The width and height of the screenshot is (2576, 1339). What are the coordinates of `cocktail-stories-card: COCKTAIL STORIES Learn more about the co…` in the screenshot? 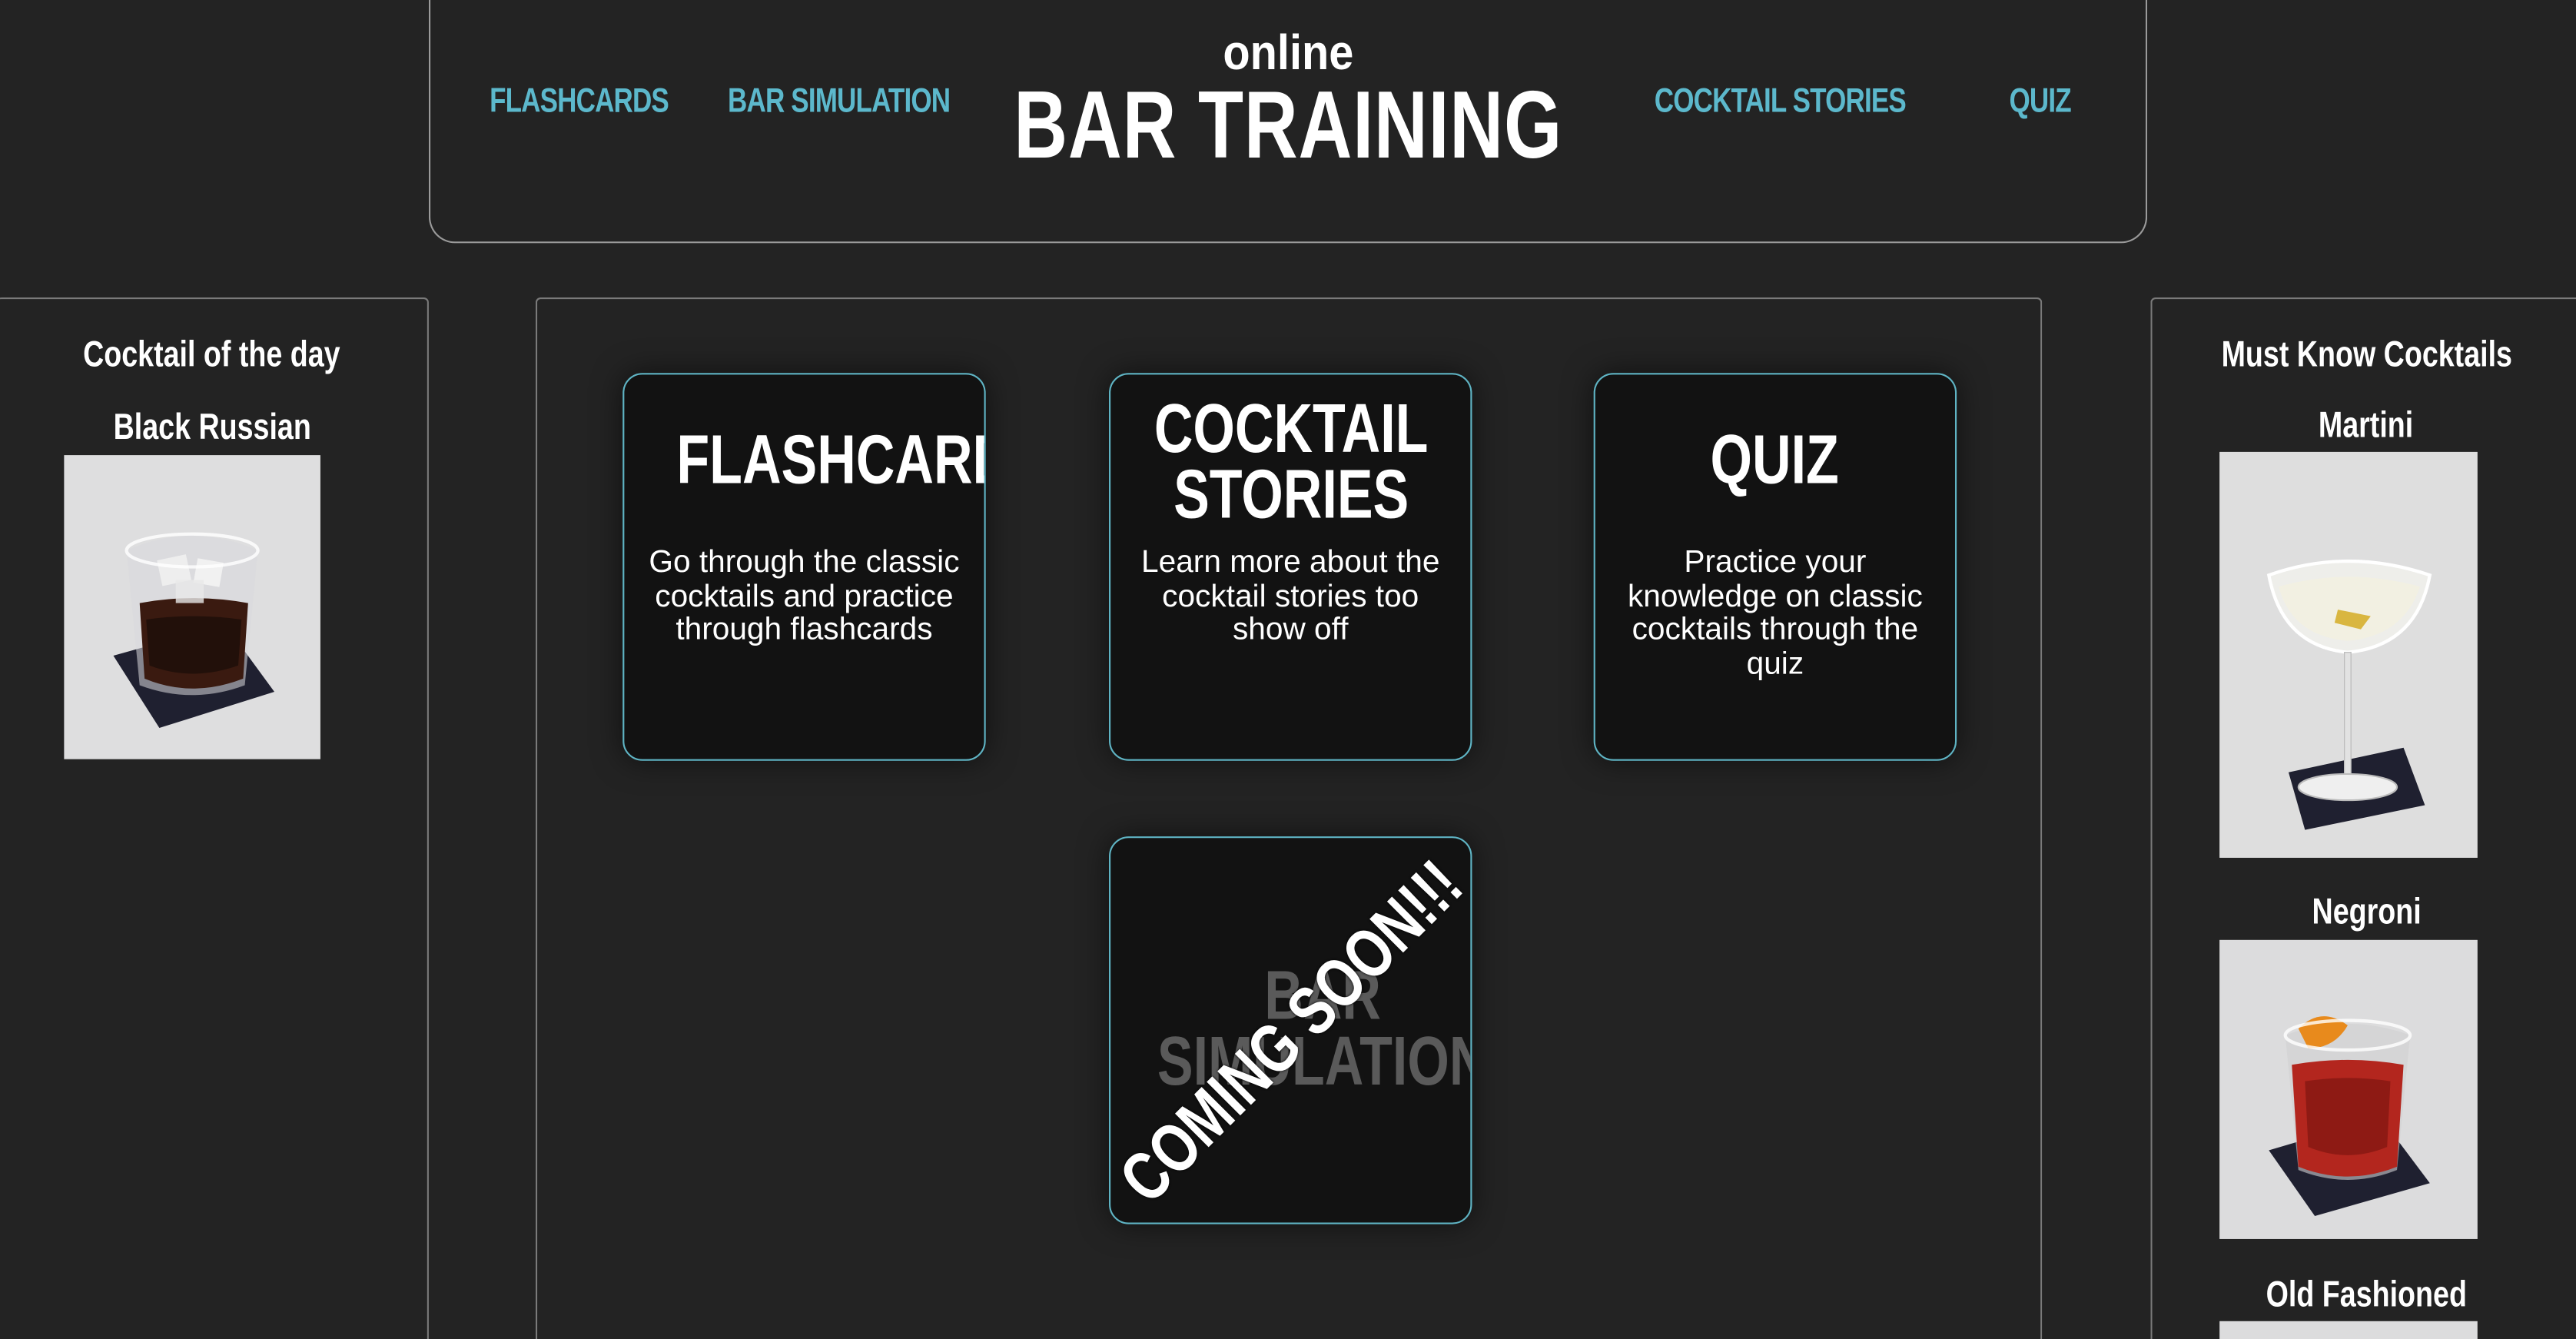 It's located at (1290, 567).